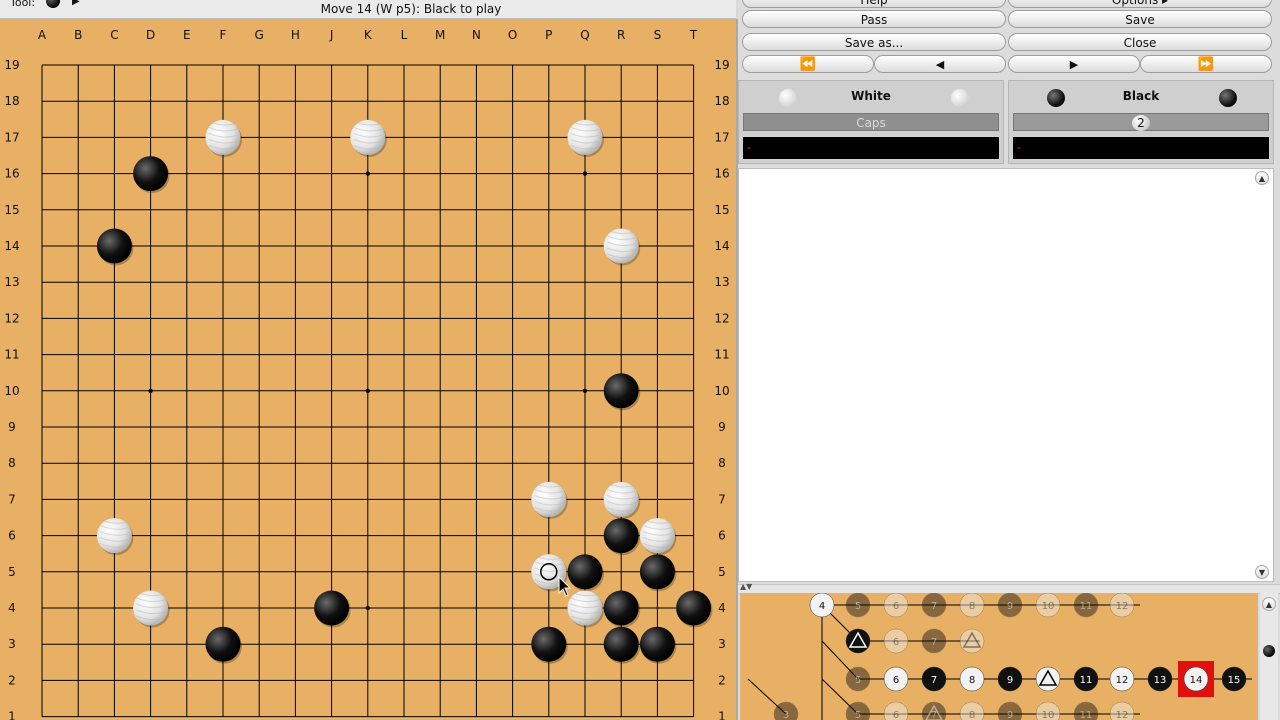  What do you see at coordinates (1206, 64) in the screenshot?
I see `last-move-button: ⏩` at bounding box center [1206, 64].